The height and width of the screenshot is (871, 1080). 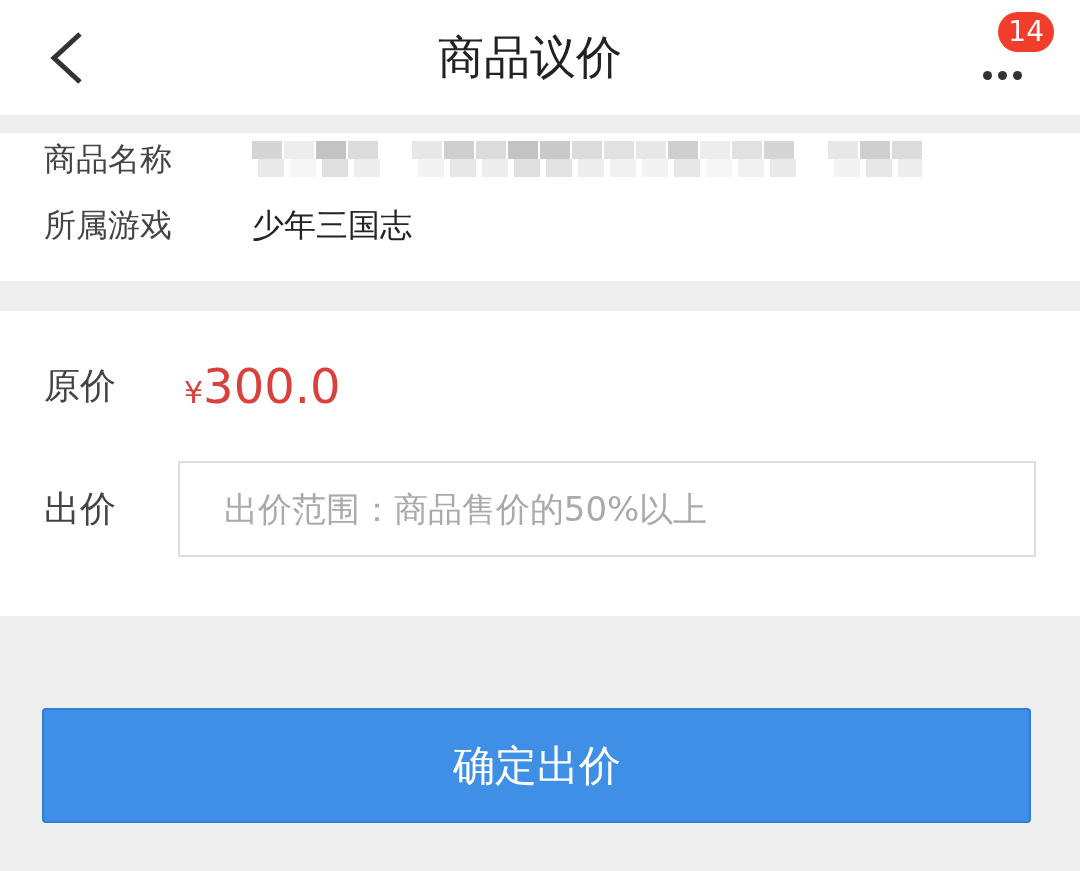 I want to click on game-name: 少年三国志, so click(x=332, y=225).